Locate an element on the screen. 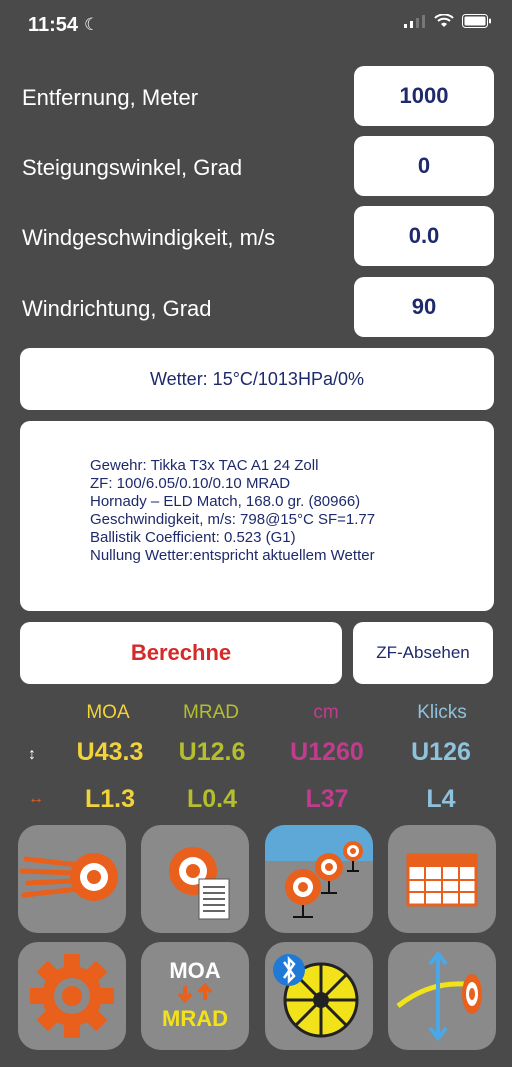 The height and width of the screenshot is (1067, 512). settings-tile is located at coordinates (72, 996).